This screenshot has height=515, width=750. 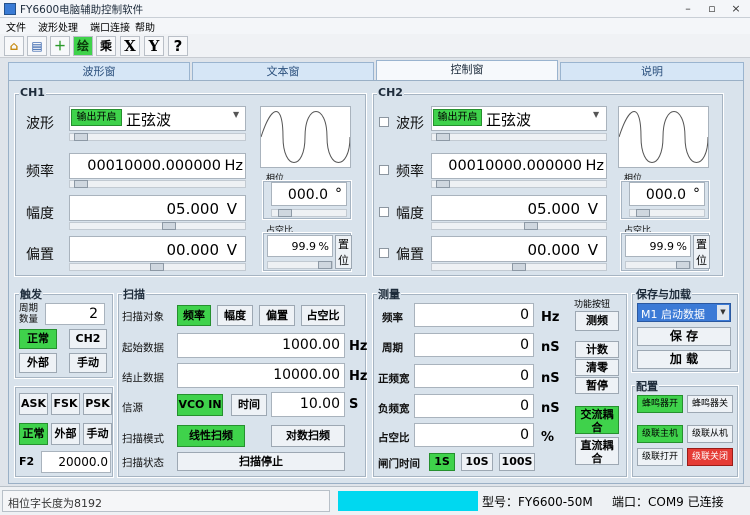 What do you see at coordinates (710, 434) in the screenshot?
I see `cascade-slave-button: 级联从机` at bounding box center [710, 434].